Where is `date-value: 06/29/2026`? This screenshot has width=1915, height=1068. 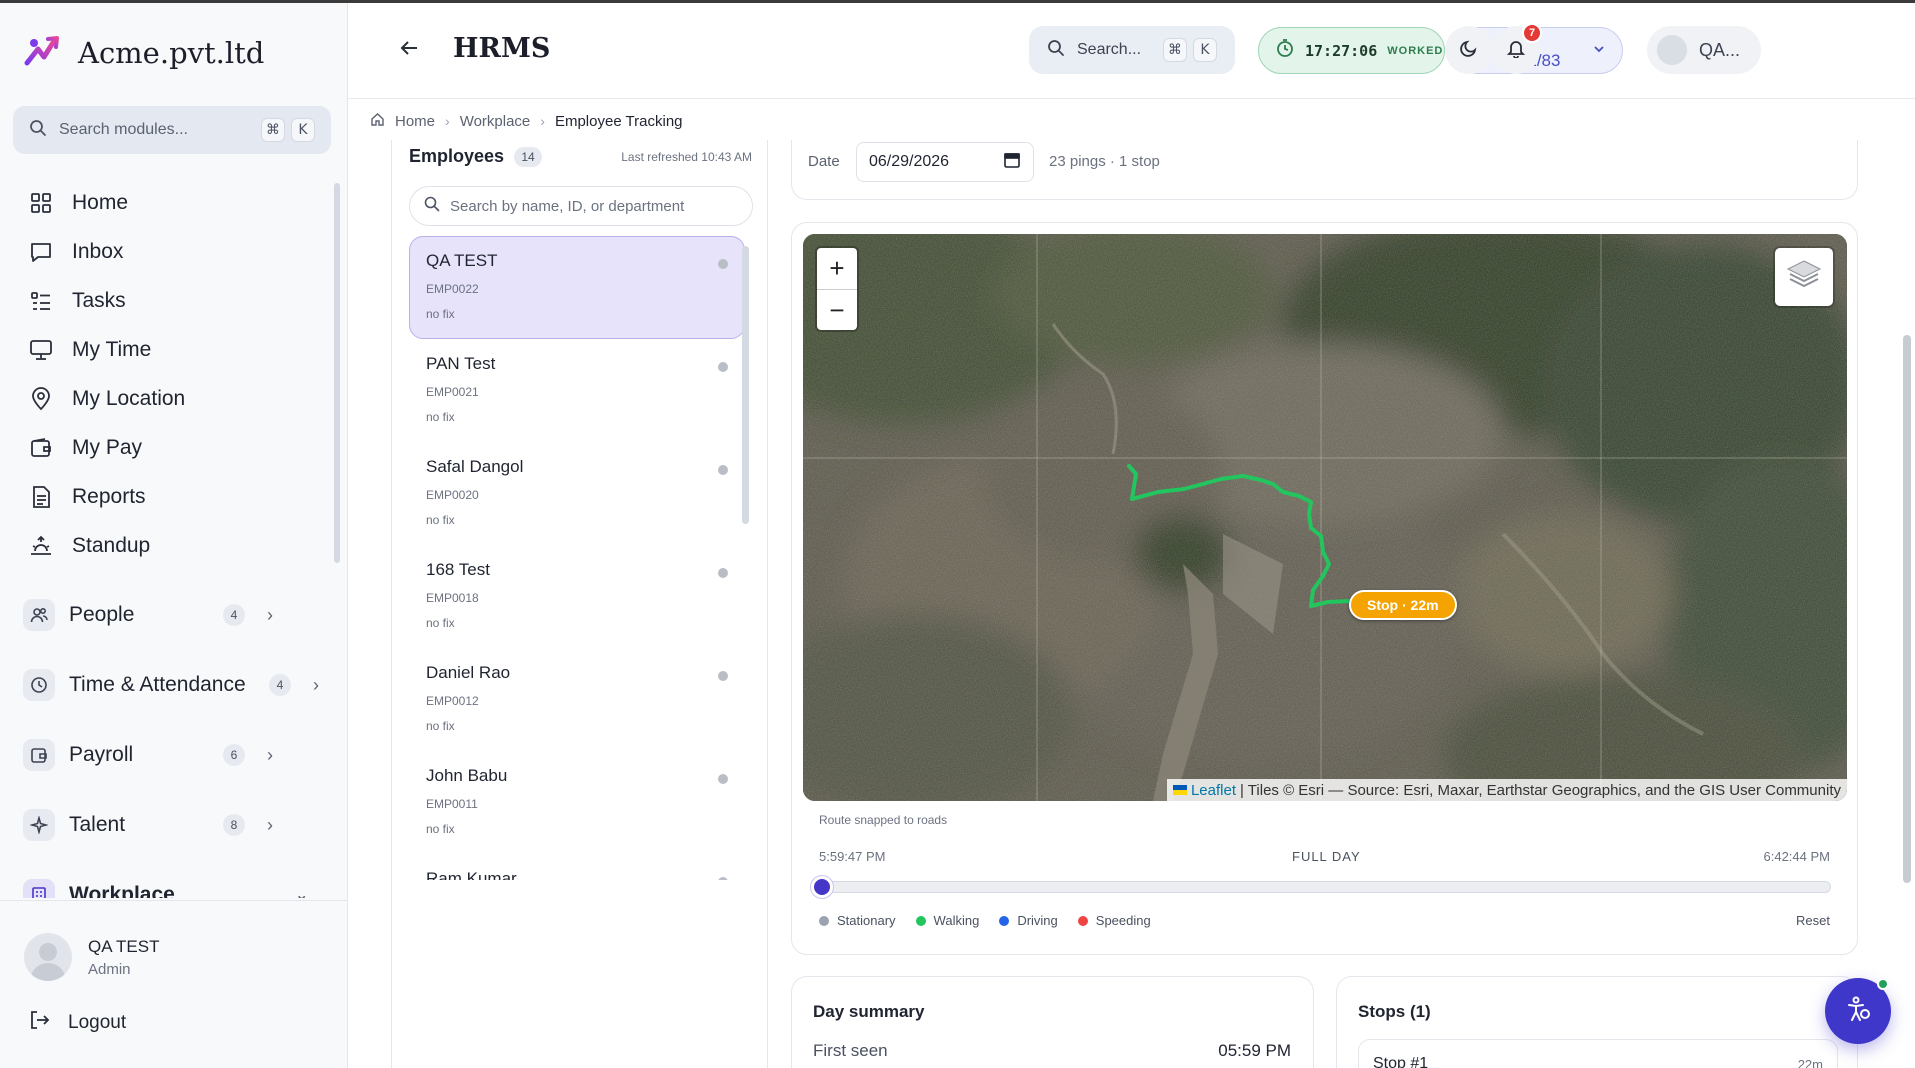
date-value: 06/29/2026 is located at coordinates (909, 161).